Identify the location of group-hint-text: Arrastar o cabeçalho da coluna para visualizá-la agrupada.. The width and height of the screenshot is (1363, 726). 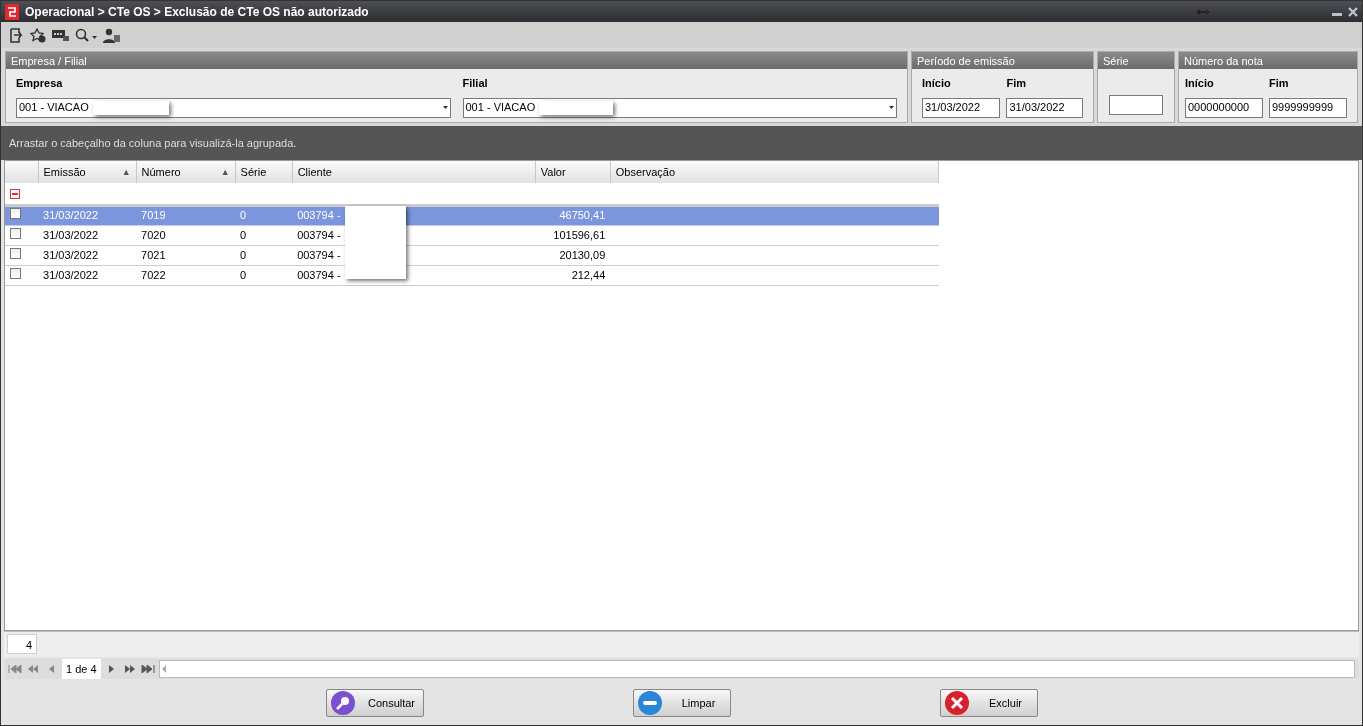
(153, 143).